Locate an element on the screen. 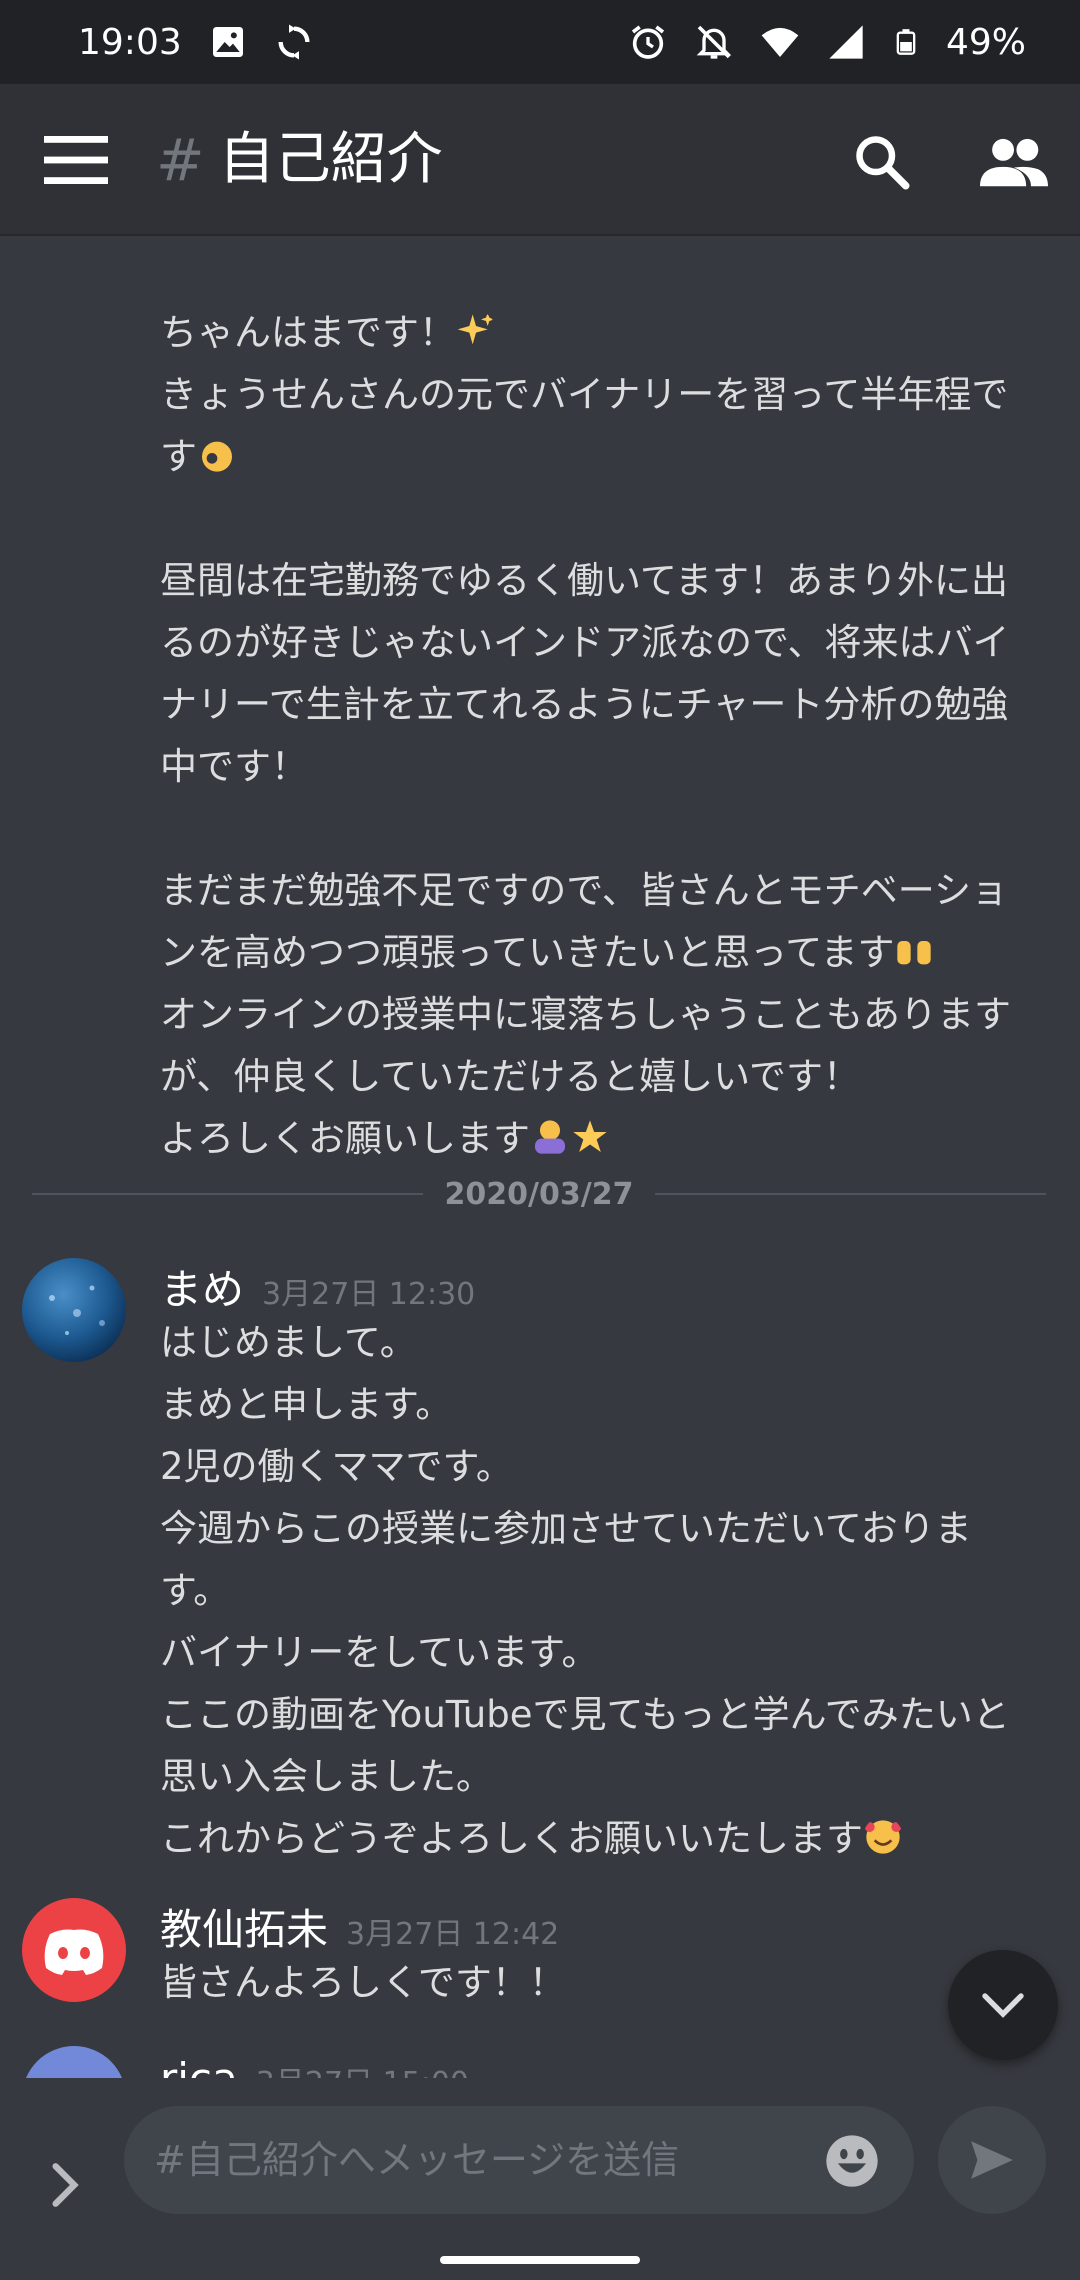  signal-icon is located at coordinates (846, 42).